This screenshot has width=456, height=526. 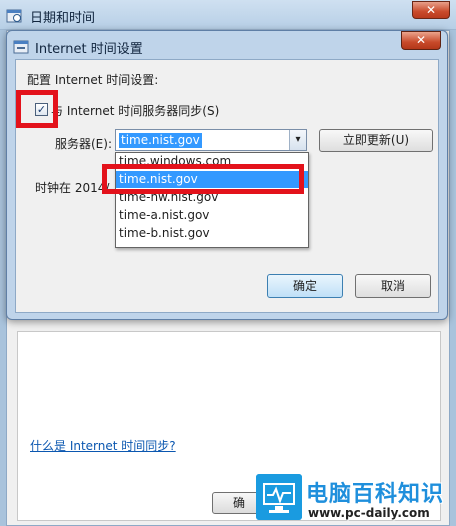 I want to click on config-label: 配置 Internet 时间设置:, so click(x=93, y=80).